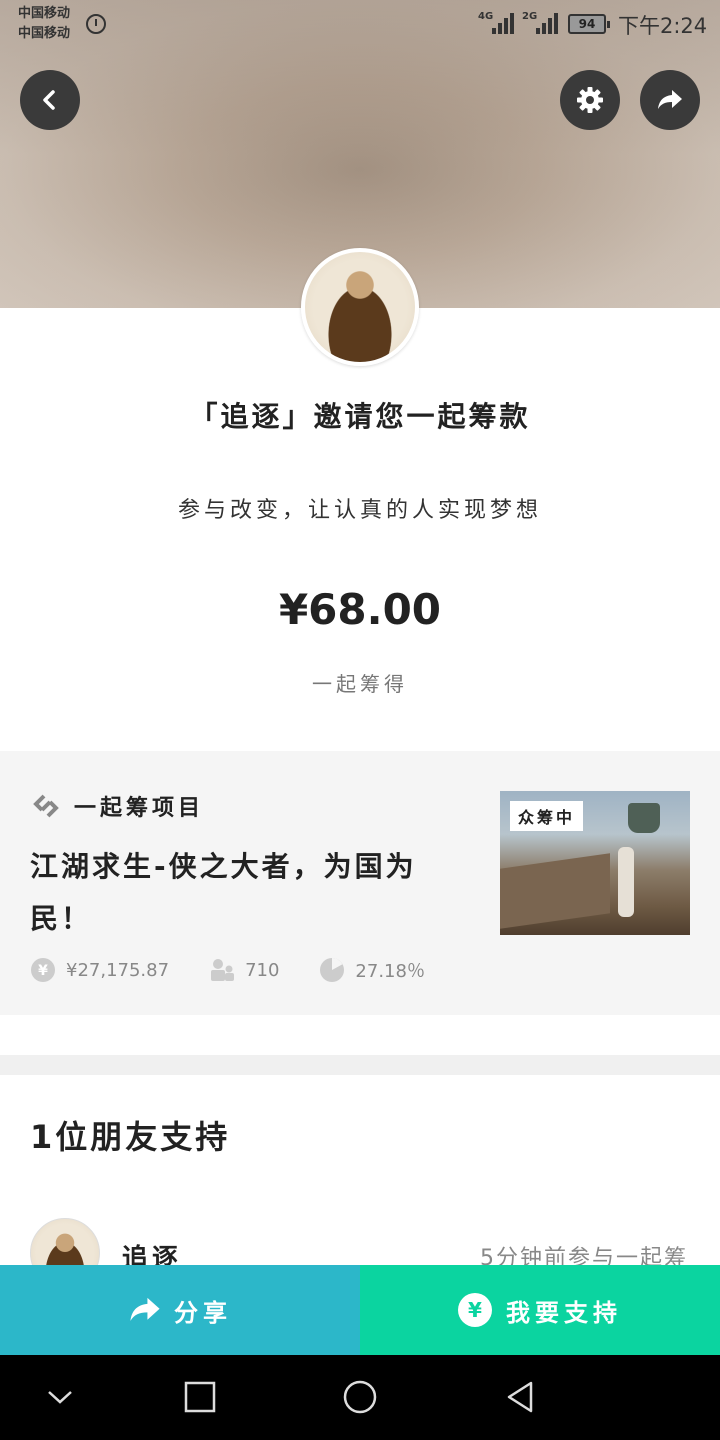 Image resolution: width=720 pixels, height=1440 pixels. I want to click on nav-collapse-button, so click(60, 1397).